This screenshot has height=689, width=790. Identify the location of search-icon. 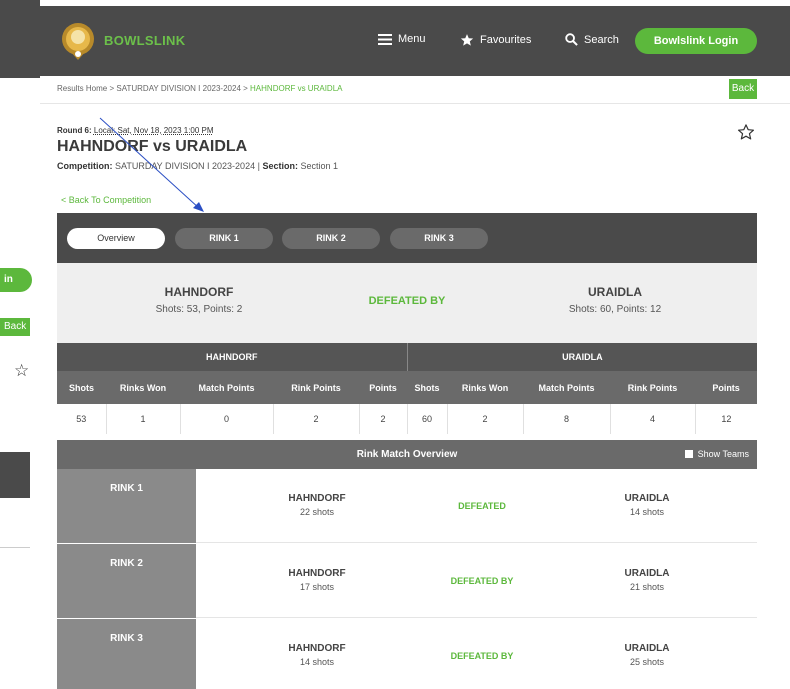
(571, 39).